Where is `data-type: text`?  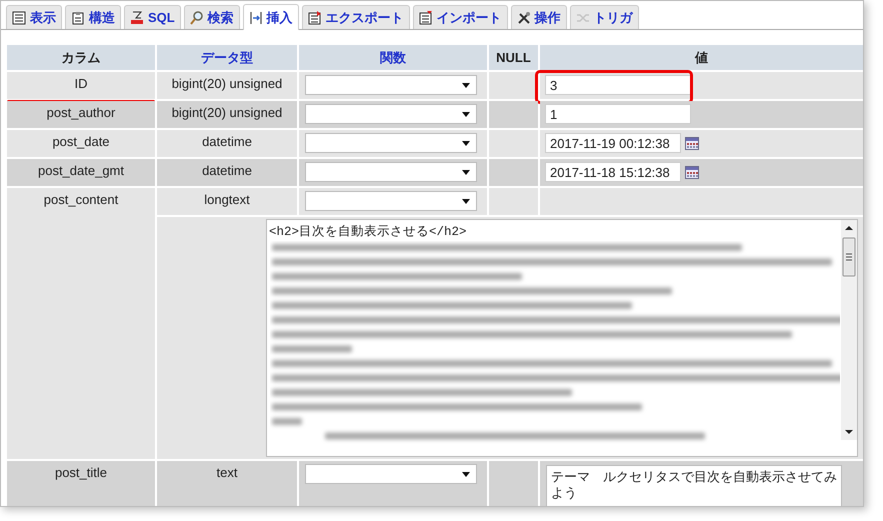 data-type: text is located at coordinates (227, 472).